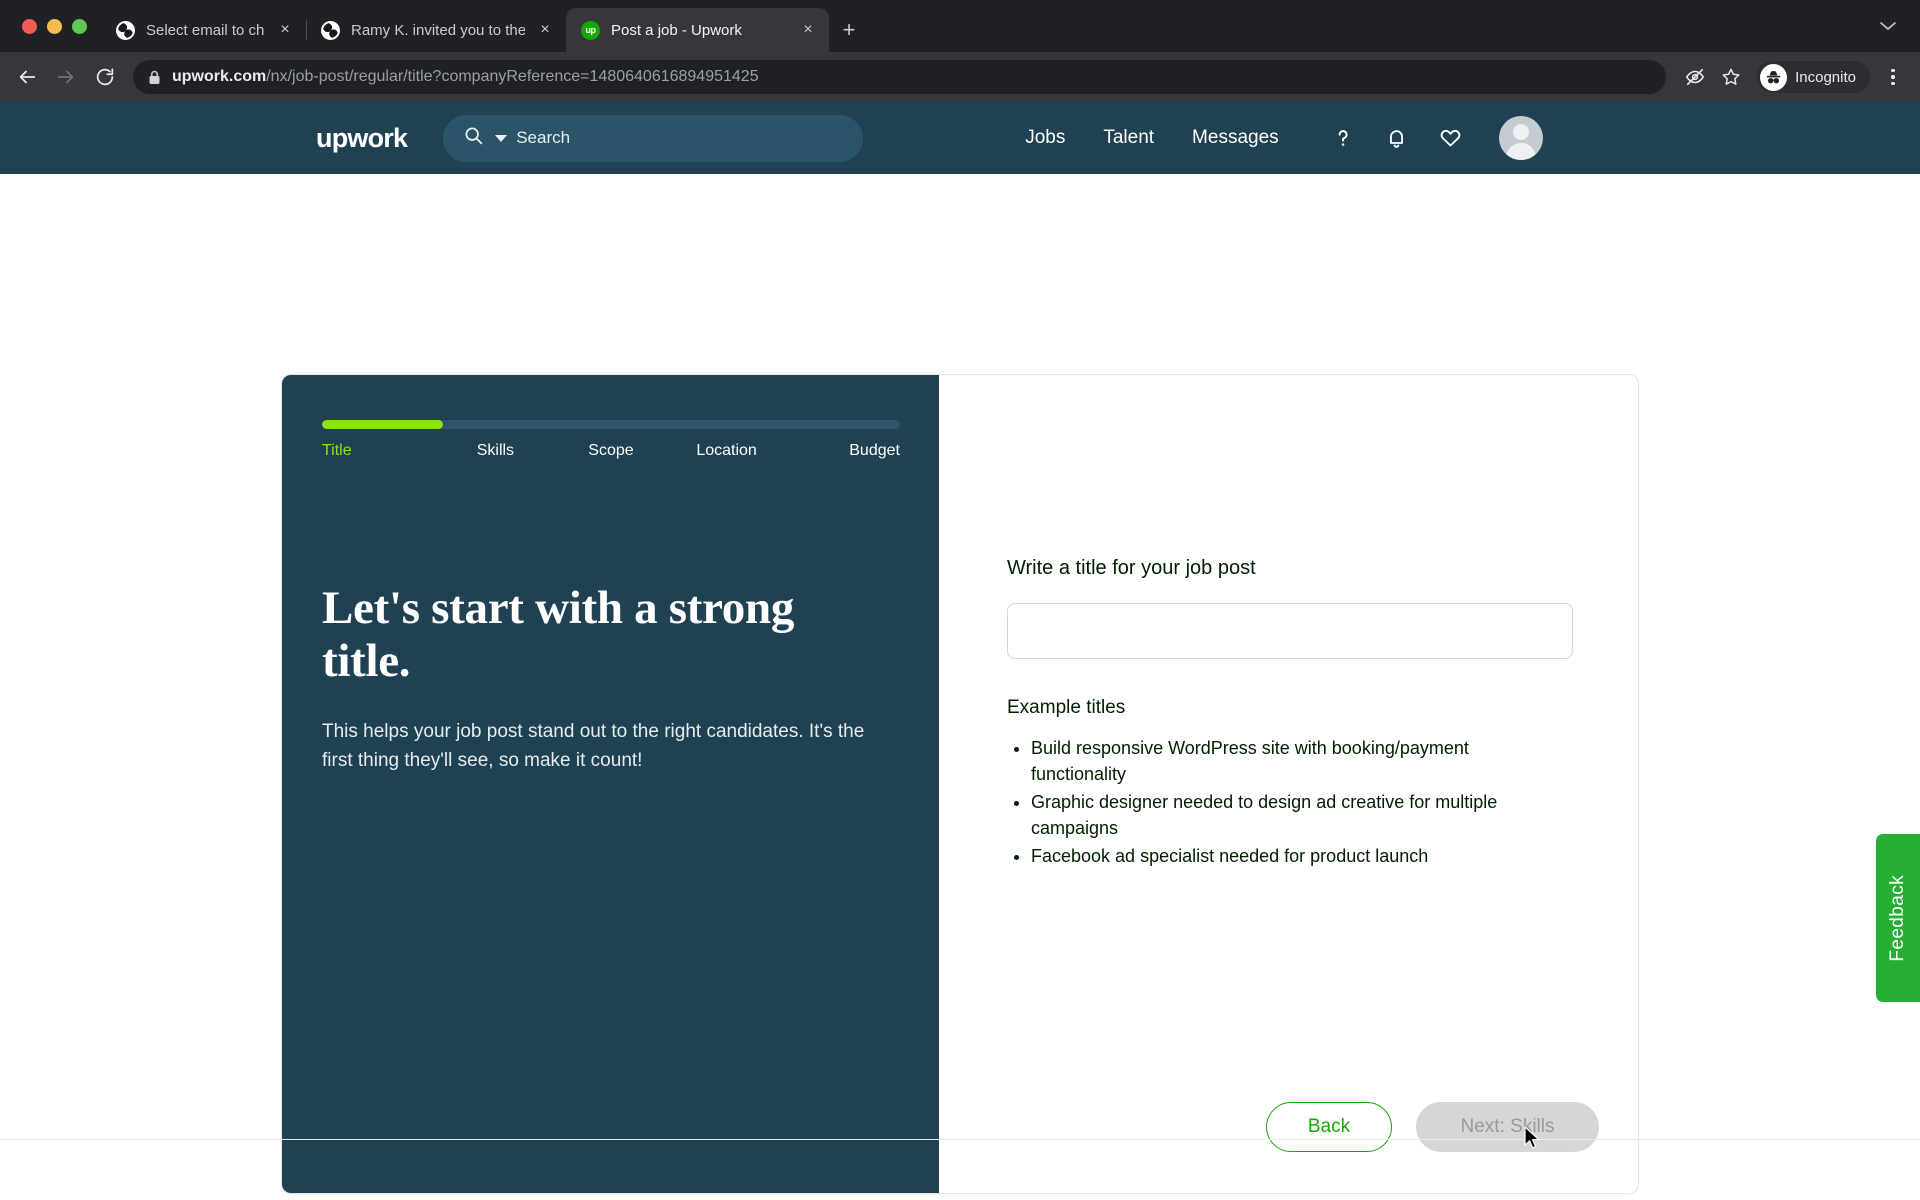 Image resolution: width=1920 pixels, height=1200 pixels. I want to click on step-title: Title, so click(380, 451).